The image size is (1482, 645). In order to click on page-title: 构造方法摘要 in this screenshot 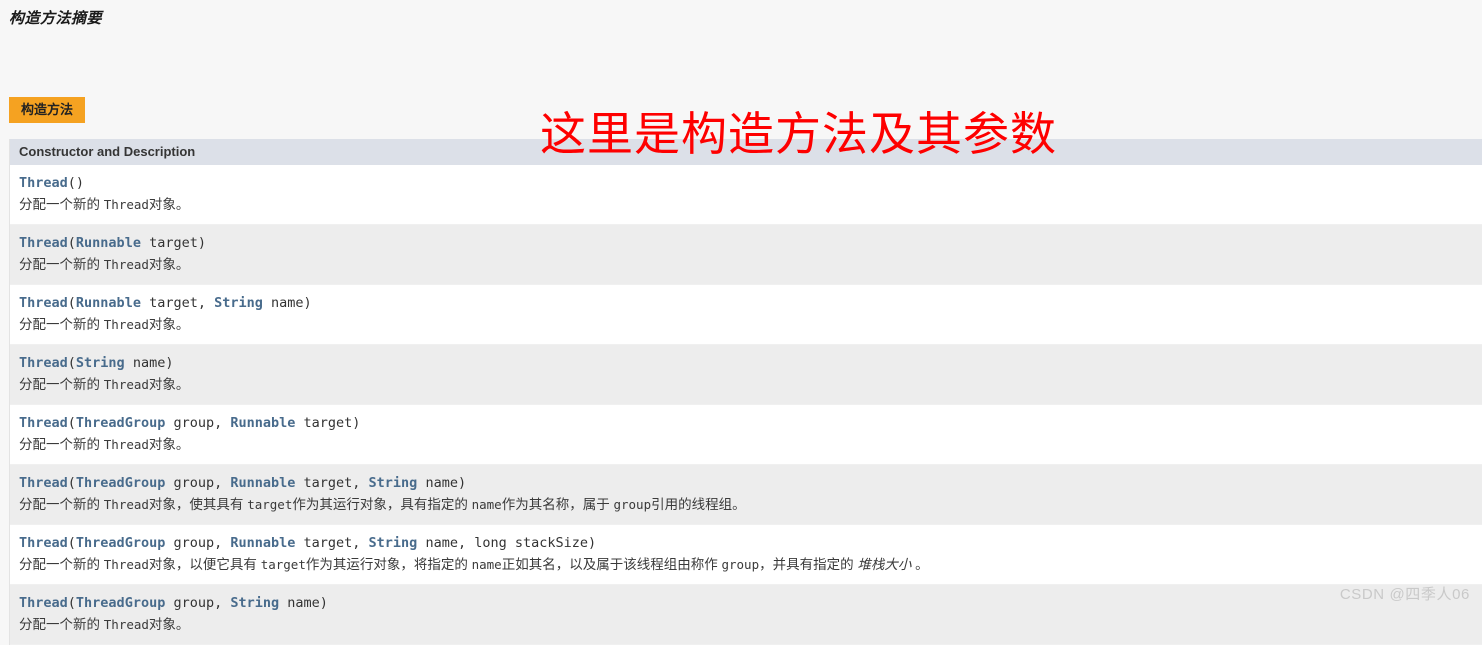, I will do `click(56, 18)`.